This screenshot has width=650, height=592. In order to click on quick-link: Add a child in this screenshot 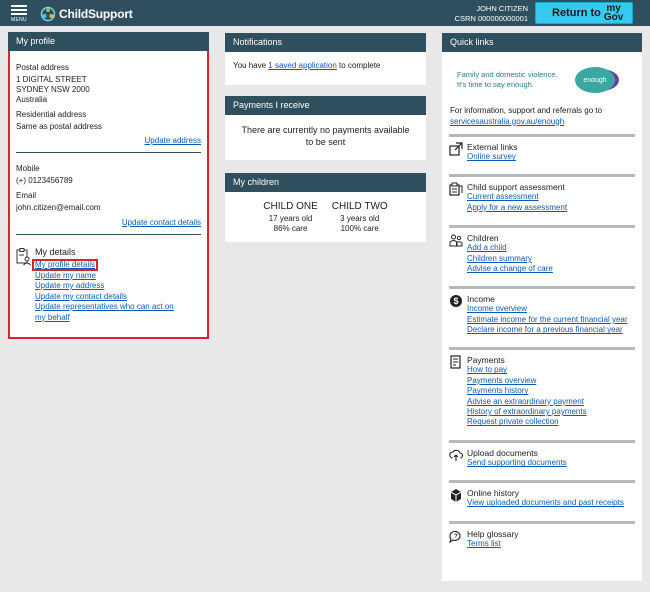, I will do `click(487, 247)`.